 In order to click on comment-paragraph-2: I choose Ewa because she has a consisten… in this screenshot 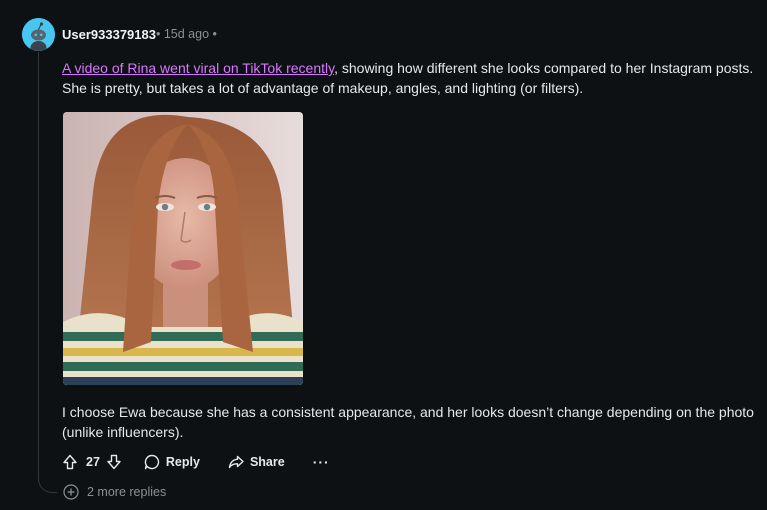, I will do `click(408, 422)`.